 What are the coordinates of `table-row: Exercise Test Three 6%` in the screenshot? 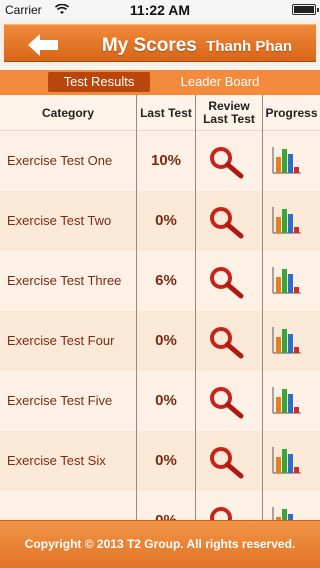 It's located at (160, 281).